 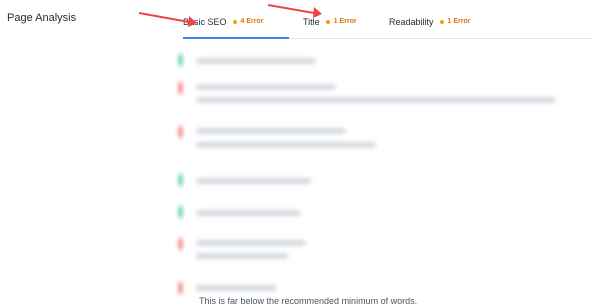 I want to click on tab-title-badge: 1 Error, so click(x=345, y=21).